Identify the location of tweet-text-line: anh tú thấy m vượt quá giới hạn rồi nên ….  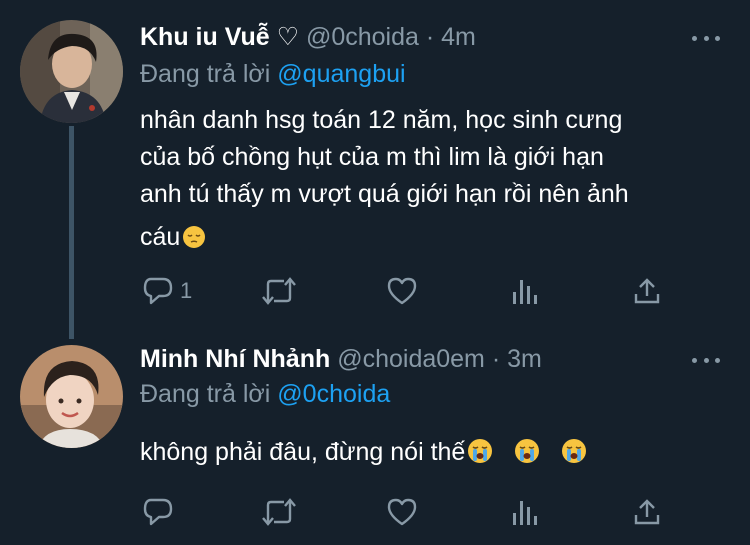
(384, 194).